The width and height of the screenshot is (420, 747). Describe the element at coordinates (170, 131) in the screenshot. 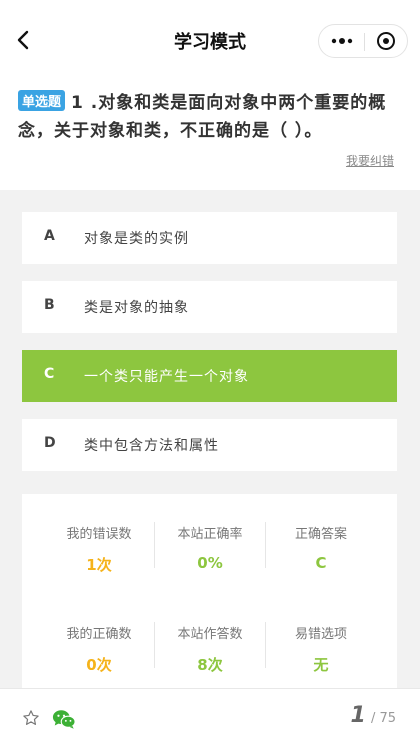

I see `question-text-2: 念，关于对象和类，不正确的是（ ）。` at that location.